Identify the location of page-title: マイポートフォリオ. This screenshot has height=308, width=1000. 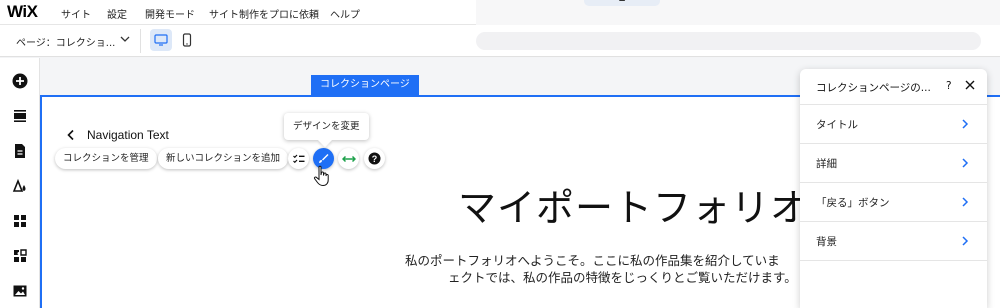
(633, 204).